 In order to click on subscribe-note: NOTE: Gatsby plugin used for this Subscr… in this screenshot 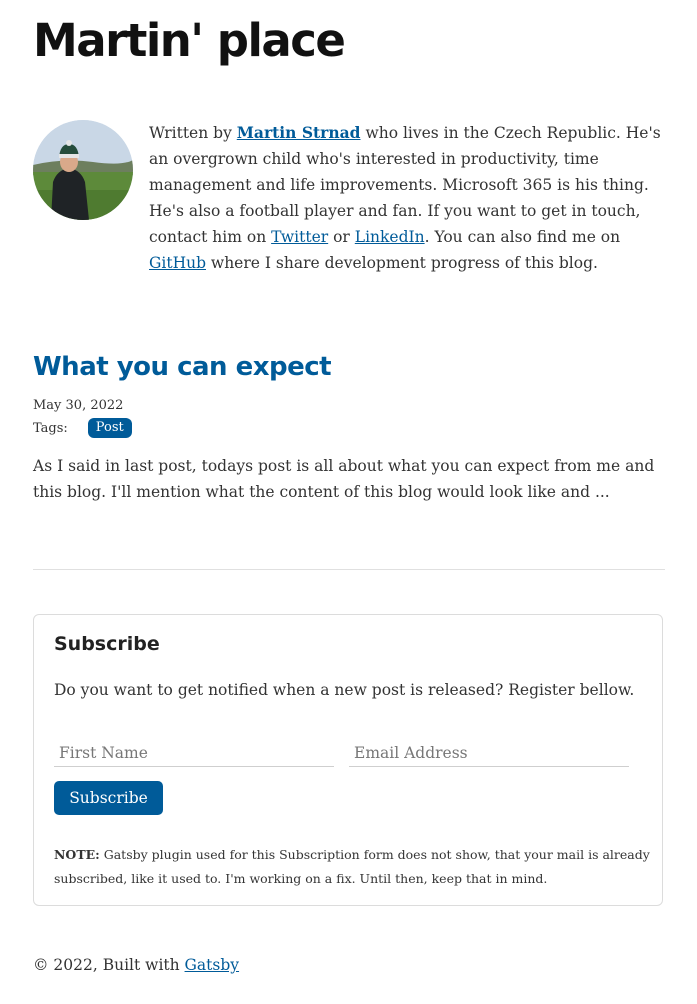, I will do `click(354, 867)`.